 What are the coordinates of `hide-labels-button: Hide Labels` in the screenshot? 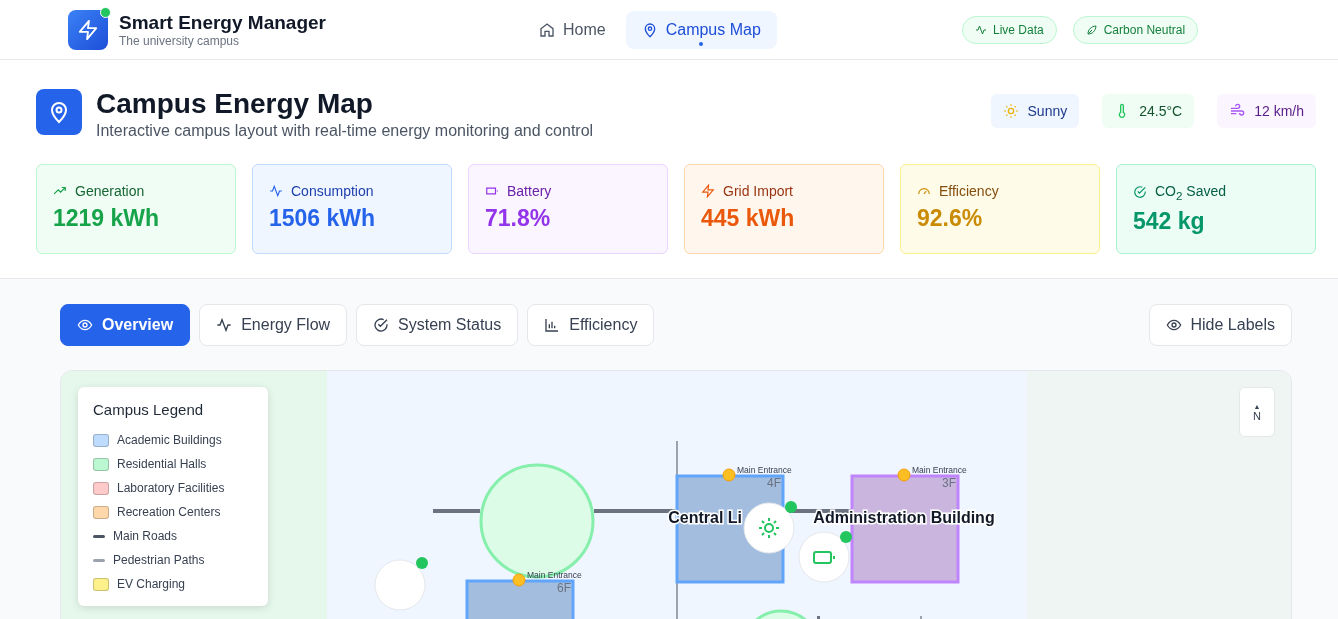 It's located at (1220, 325).